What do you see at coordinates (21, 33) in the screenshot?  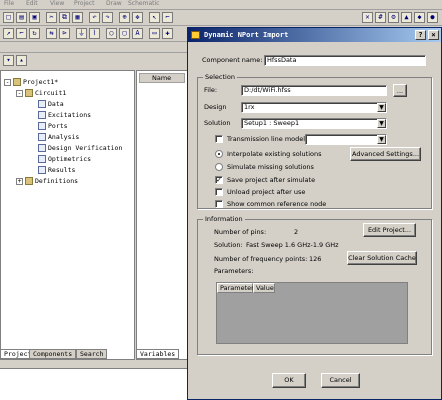 I see `line-icon: ⌐` at bounding box center [21, 33].